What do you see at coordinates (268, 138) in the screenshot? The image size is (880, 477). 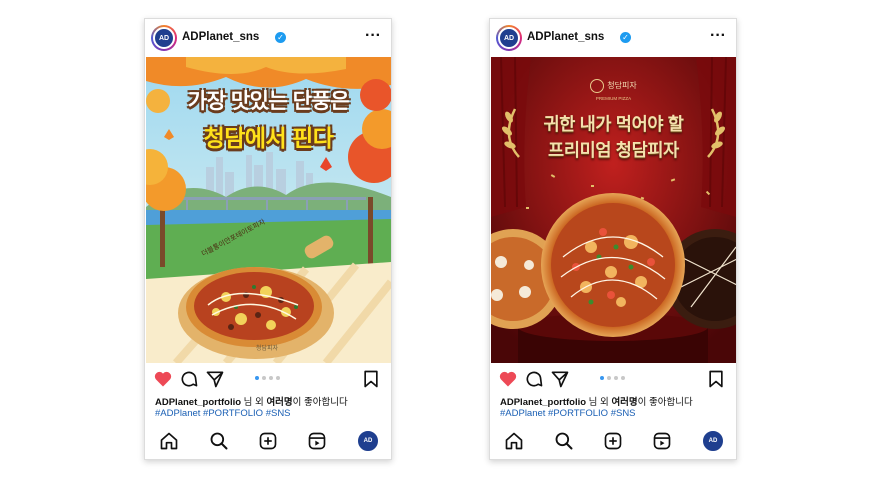 I see `headline-line-2: 청담에서 핀다` at bounding box center [268, 138].